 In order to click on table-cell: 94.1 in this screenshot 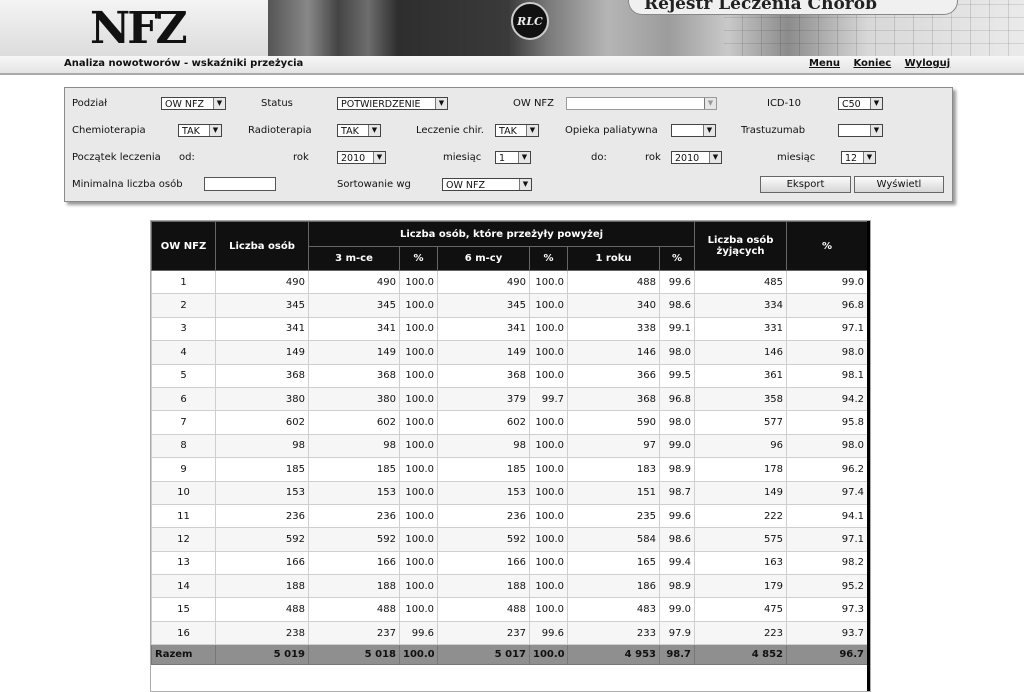, I will do `click(827, 516)`.